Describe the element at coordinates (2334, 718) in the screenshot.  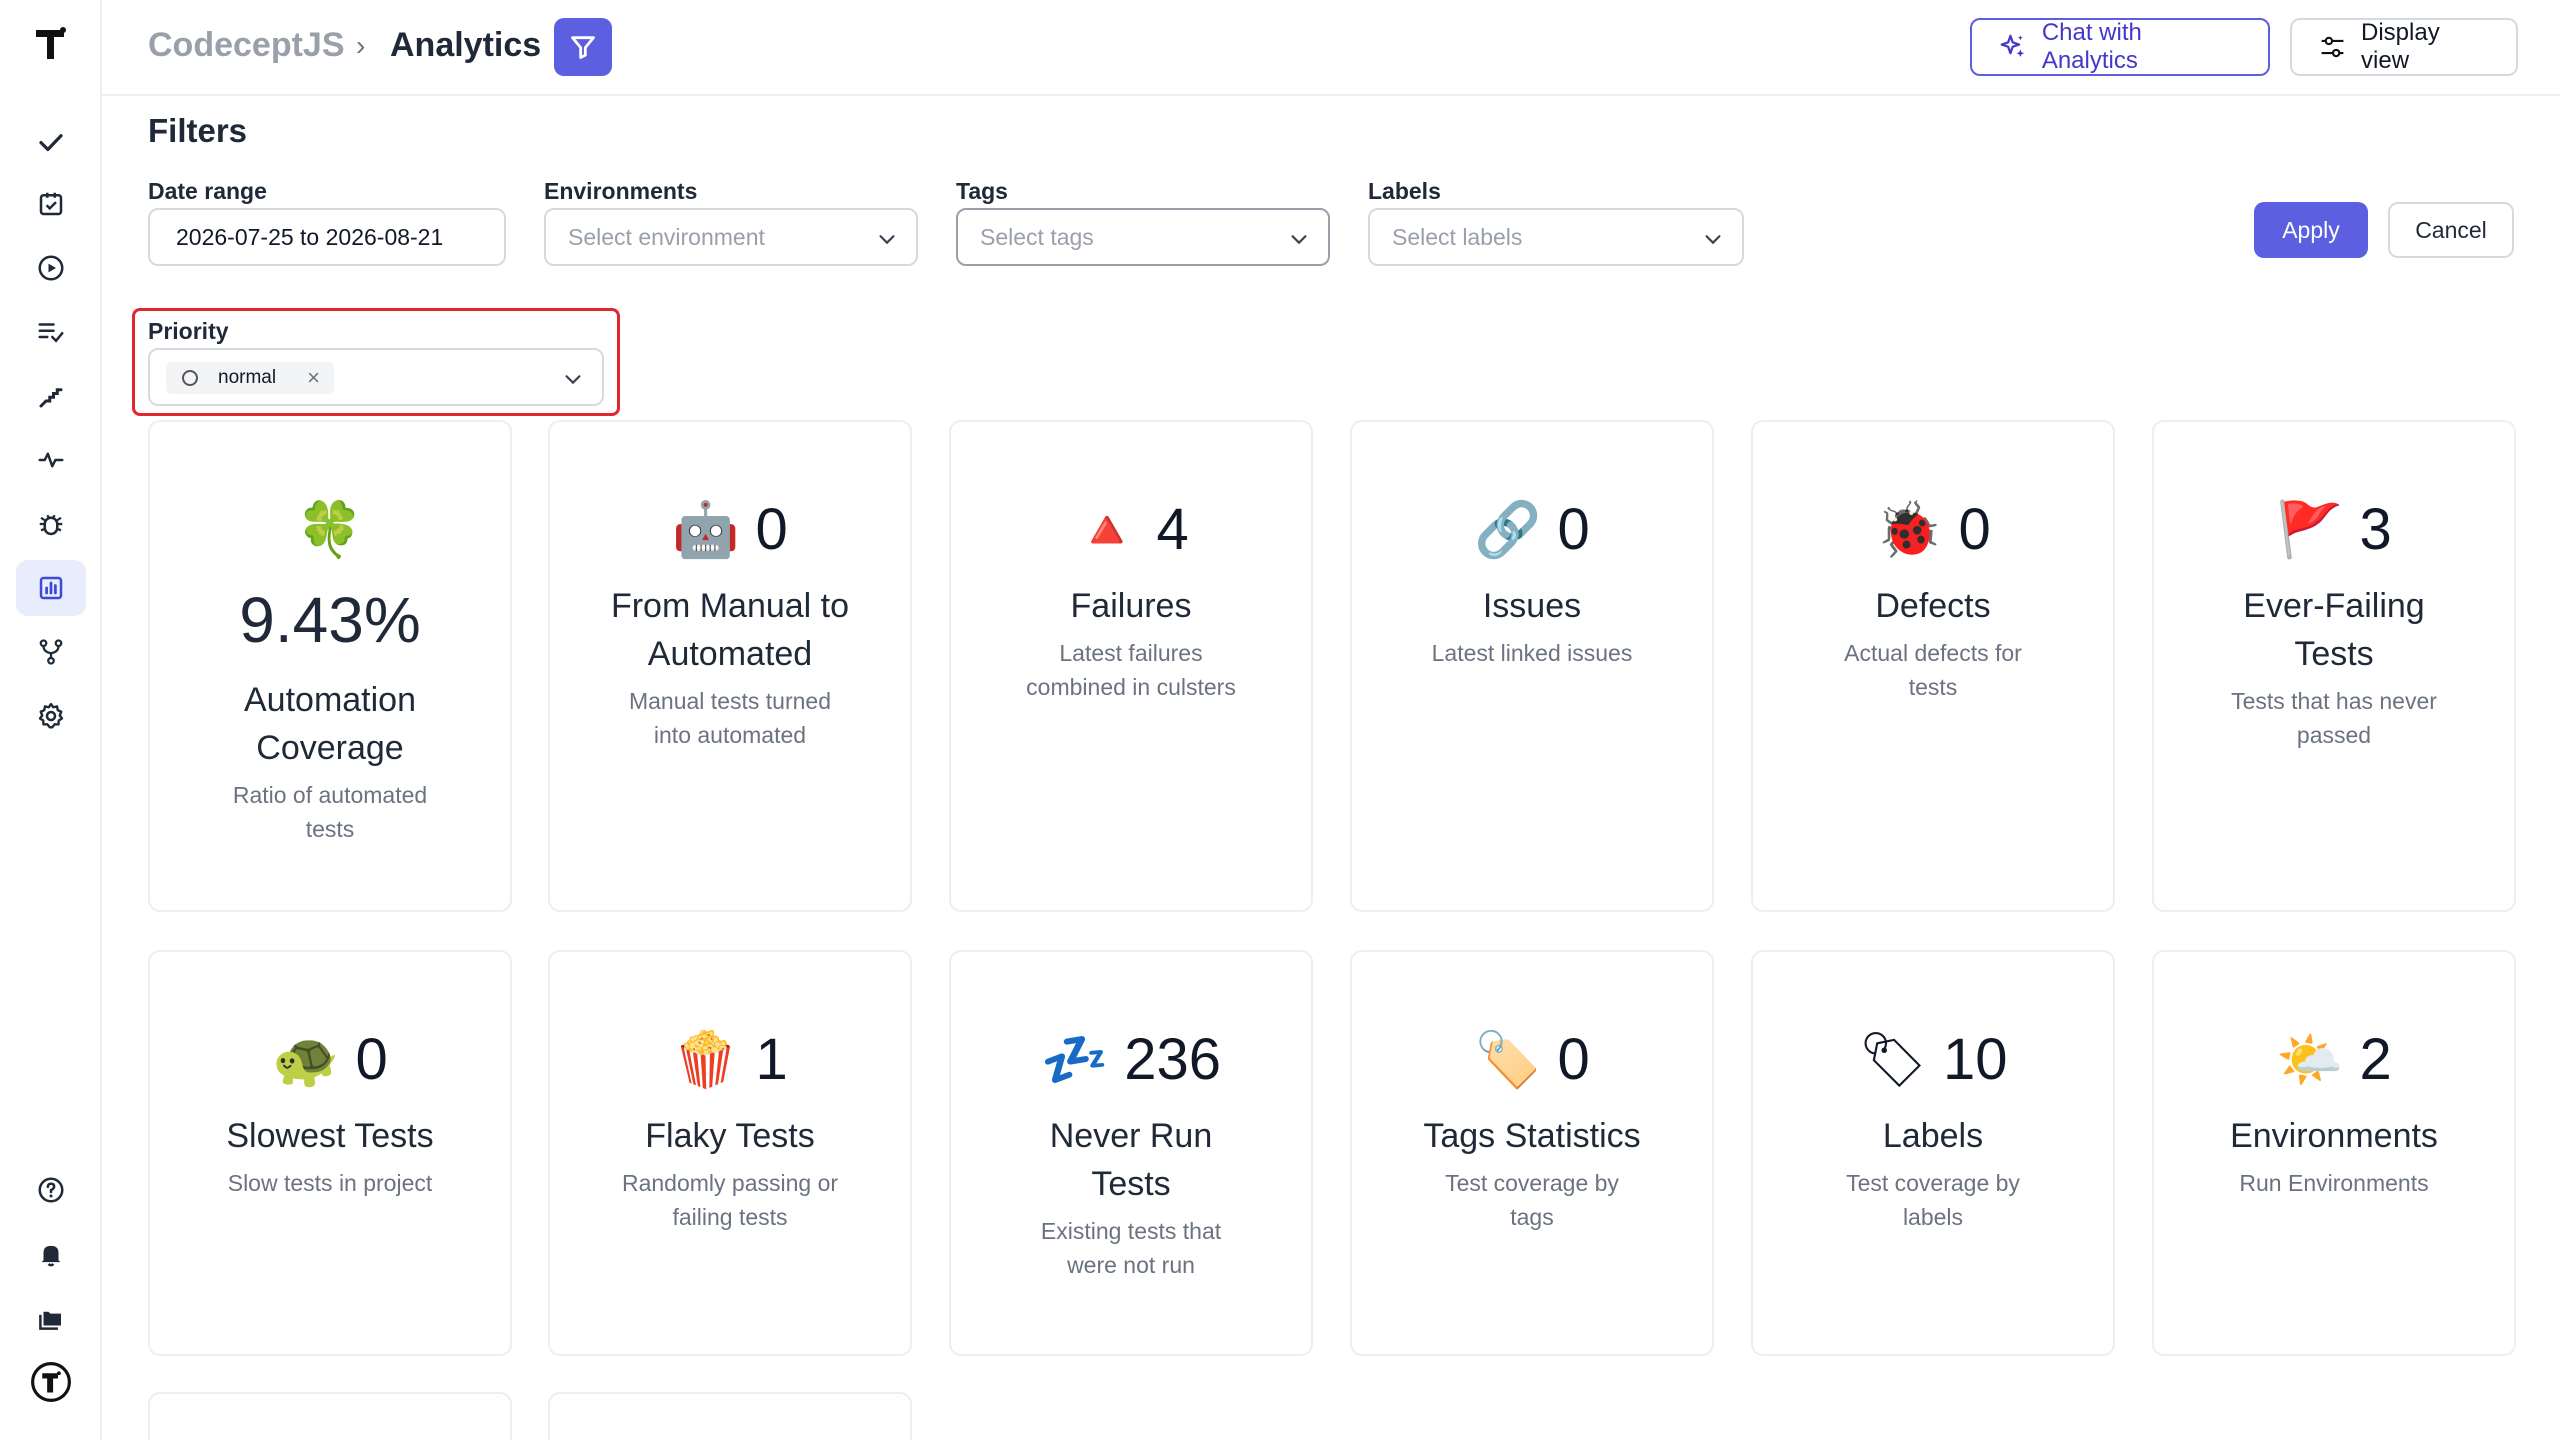
I see `card-desc: Tests that has never passed` at that location.